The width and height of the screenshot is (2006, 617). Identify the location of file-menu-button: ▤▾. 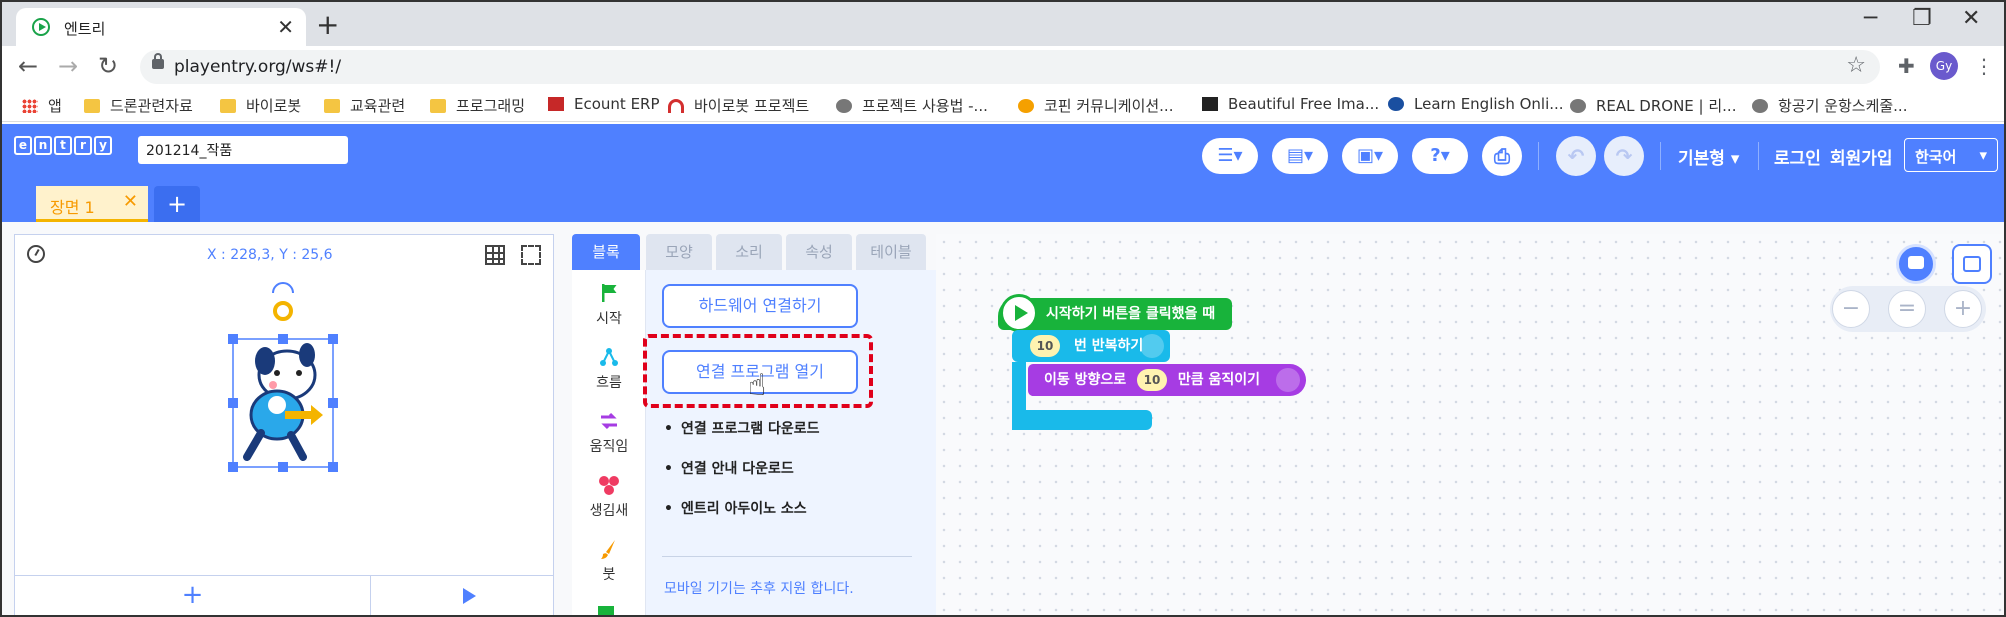
(1300, 156).